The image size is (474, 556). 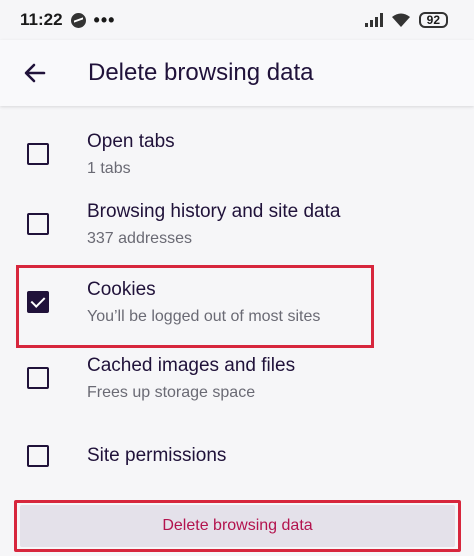 I want to click on toolbar: Delete browsing data, so click(x=237, y=73).